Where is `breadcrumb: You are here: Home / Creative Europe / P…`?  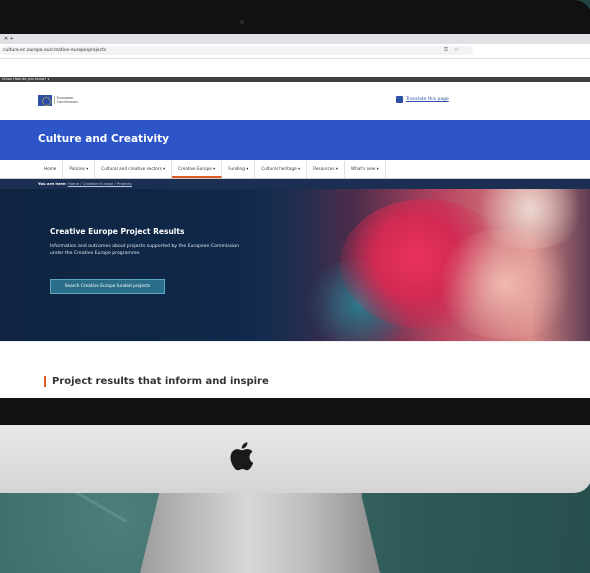
breadcrumb: You are here: Home / Creative Europe / P… is located at coordinates (295, 184).